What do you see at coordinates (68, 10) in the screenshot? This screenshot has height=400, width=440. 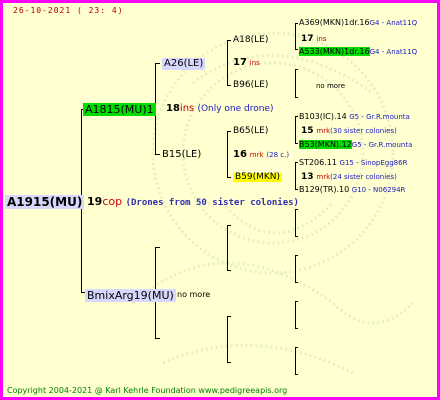 I see `generated-date: 26-10-2021 ( 23: 4)` at bounding box center [68, 10].